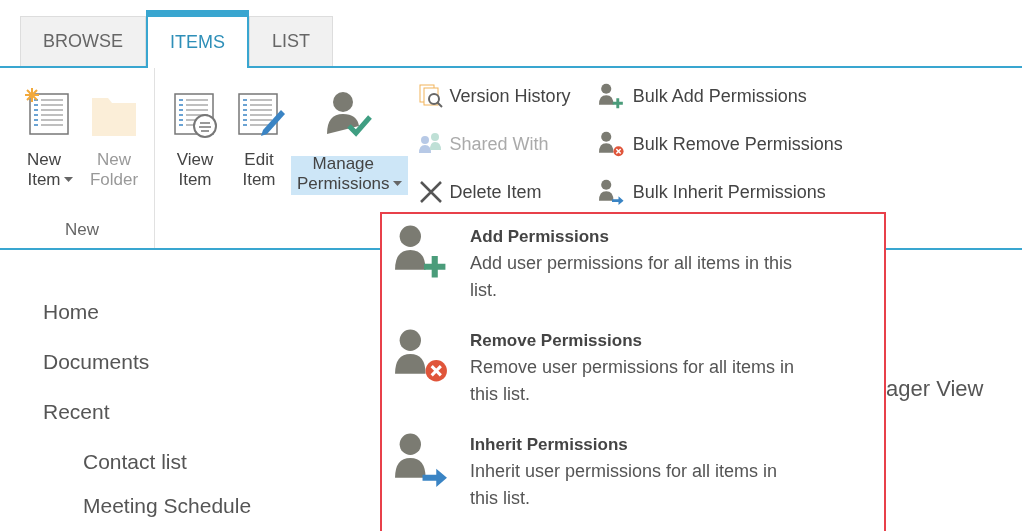 This screenshot has width=1022, height=531. Describe the element at coordinates (211, 312) in the screenshot. I see `nav-link: Home` at that location.